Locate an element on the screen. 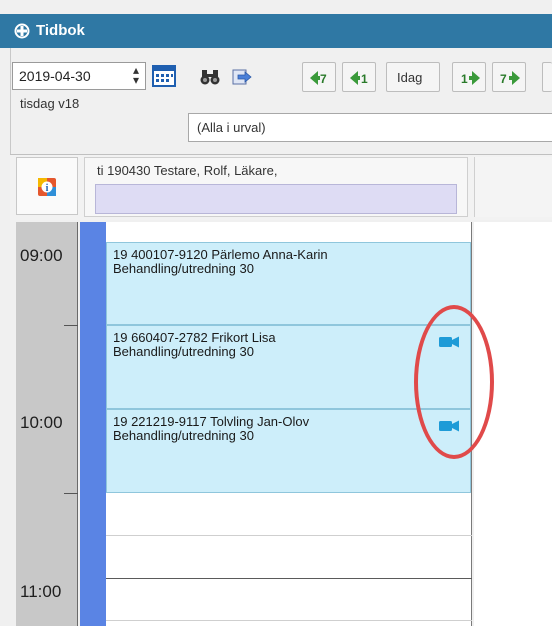  calendar-icon is located at coordinates (164, 76).